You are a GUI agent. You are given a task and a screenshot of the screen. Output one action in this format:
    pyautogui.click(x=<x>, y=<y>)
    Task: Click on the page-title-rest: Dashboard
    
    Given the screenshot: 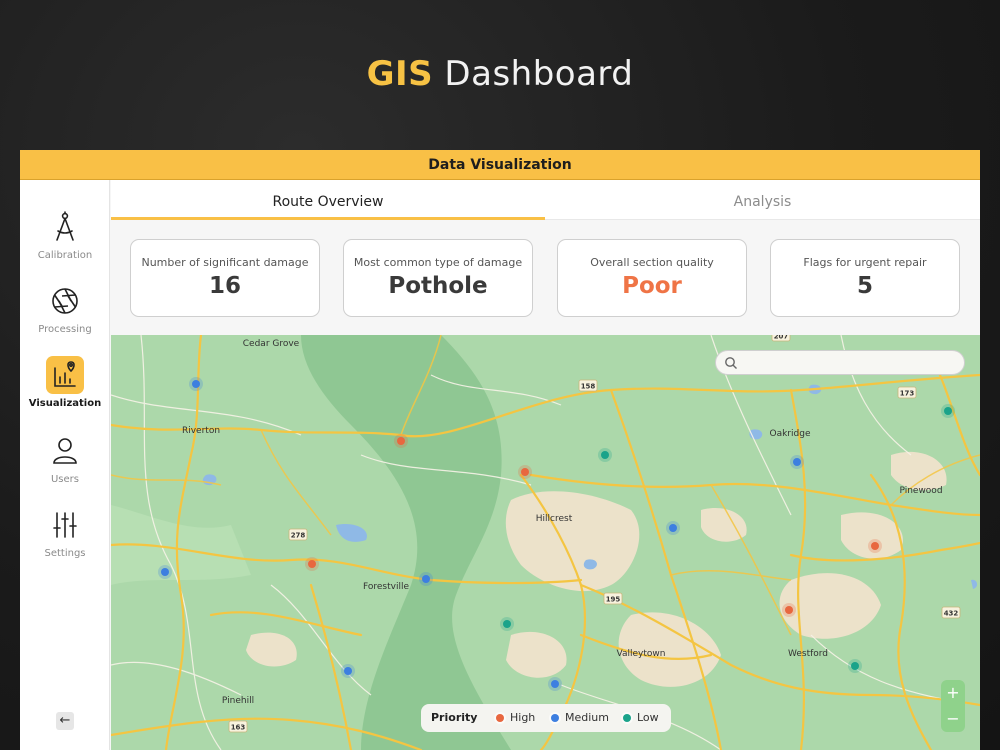 What is the action you would take?
    pyautogui.click(x=533, y=74)
    